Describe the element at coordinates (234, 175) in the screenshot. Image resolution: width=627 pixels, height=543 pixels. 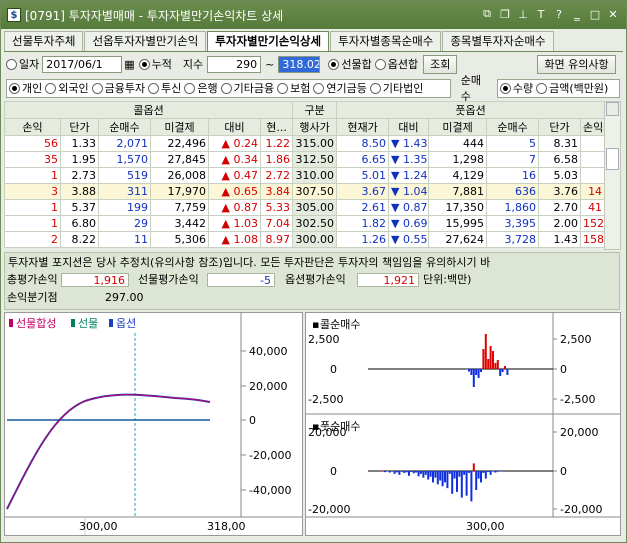
I see `table-cell: ▲ 0.47` at that location.